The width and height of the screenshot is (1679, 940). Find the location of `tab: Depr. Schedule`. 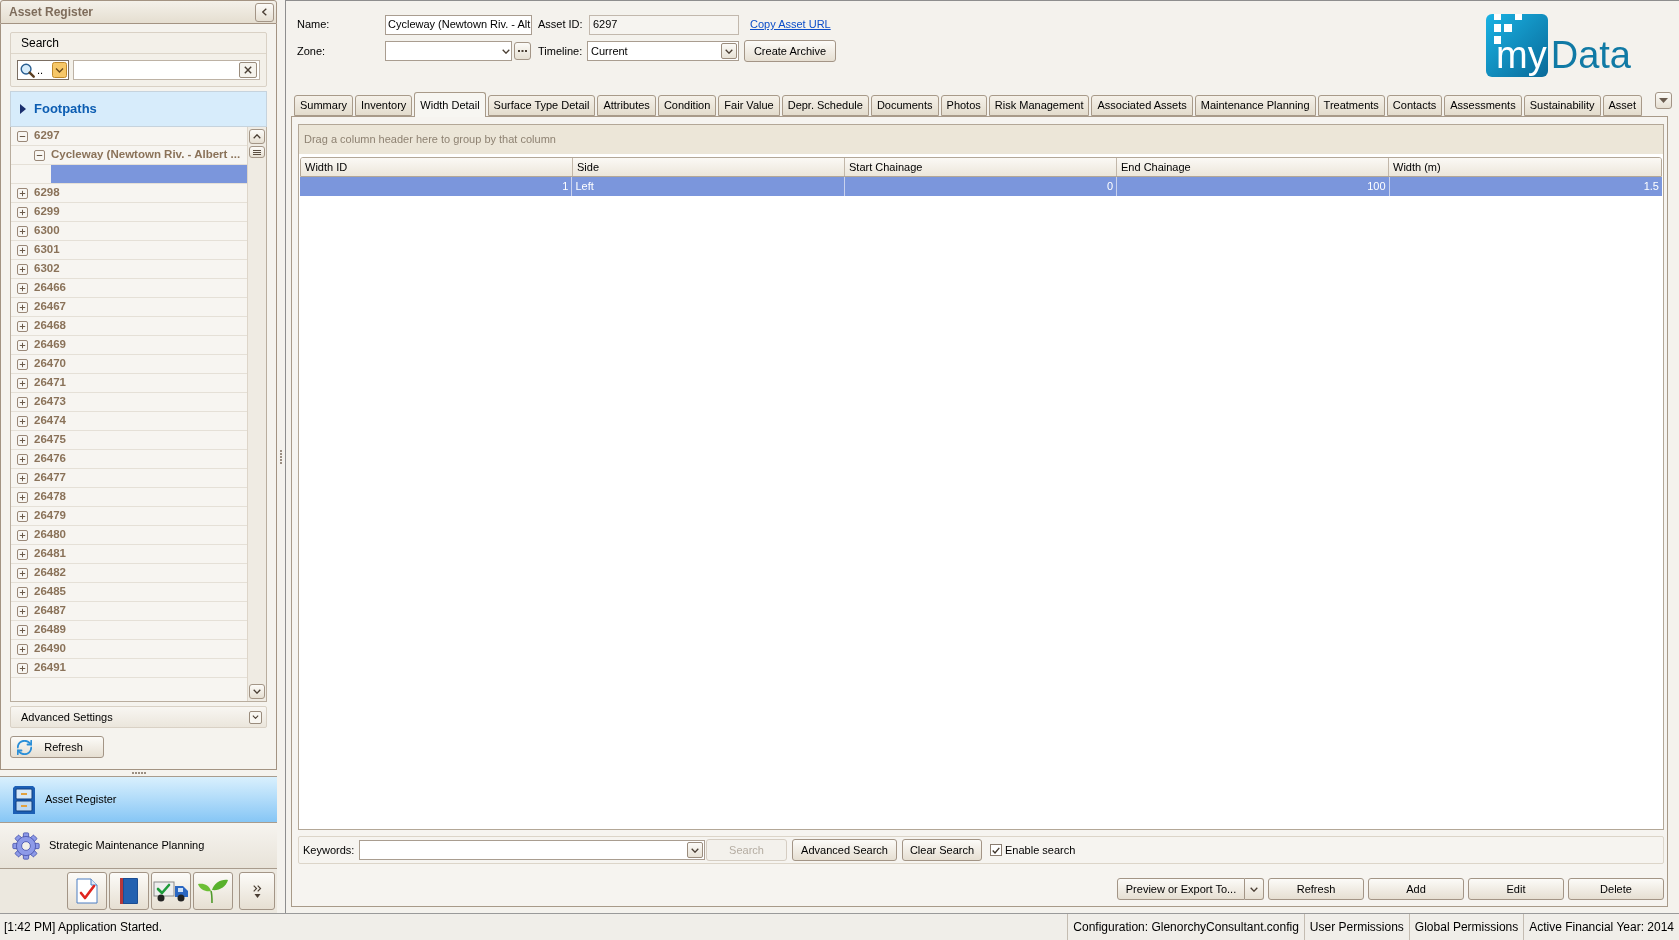

tab: Depr. Schedule is located at coordinates (825, 105).